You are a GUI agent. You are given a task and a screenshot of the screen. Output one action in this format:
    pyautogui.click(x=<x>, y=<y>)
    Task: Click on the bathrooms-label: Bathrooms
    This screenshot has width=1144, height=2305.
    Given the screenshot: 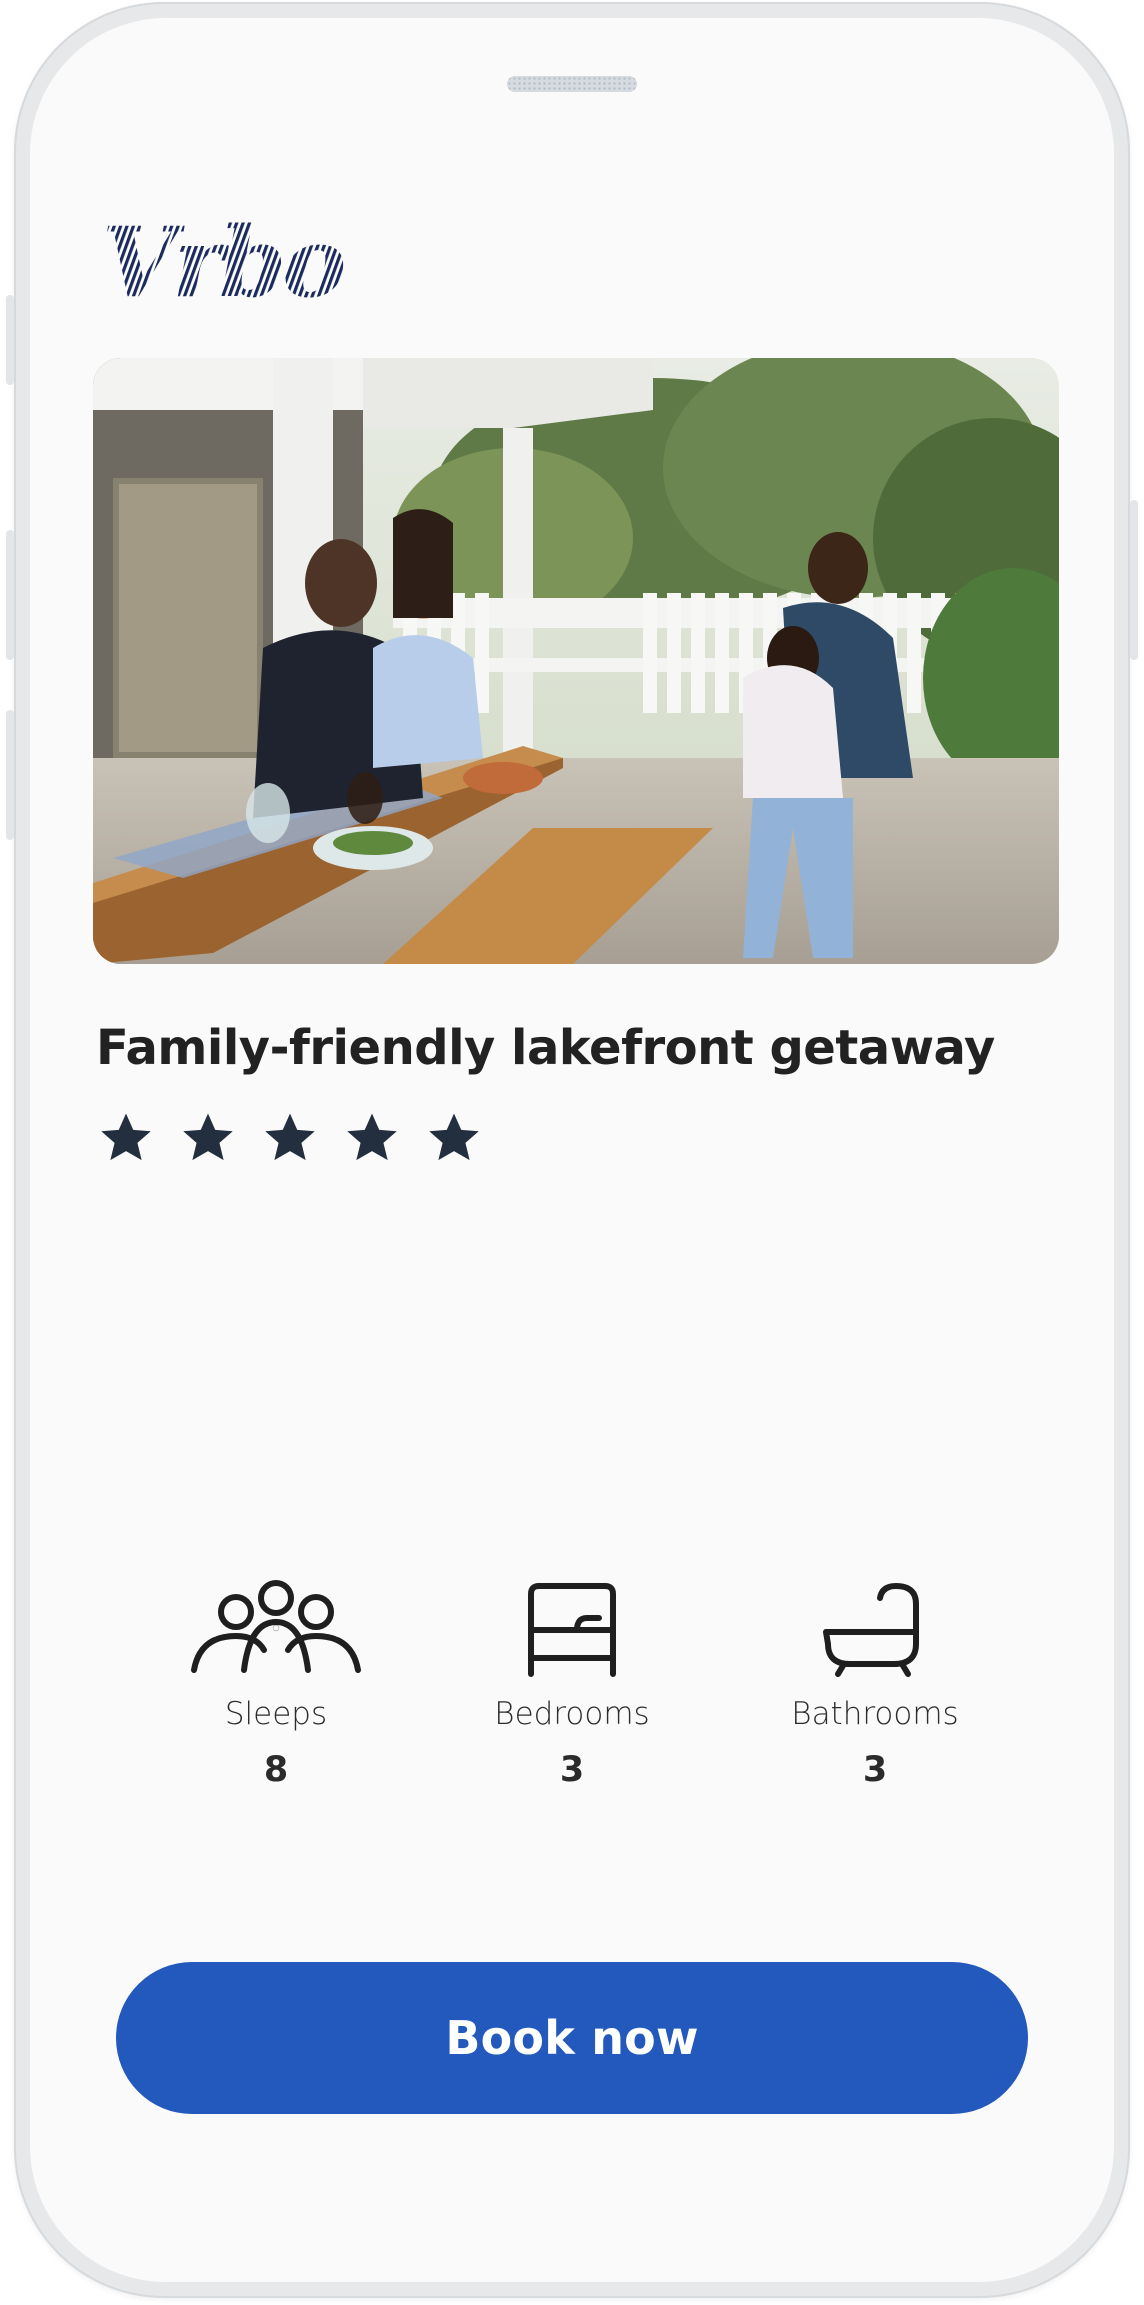 What is the action you would take?
    pyautogui.click(x=875, y=1714)
    